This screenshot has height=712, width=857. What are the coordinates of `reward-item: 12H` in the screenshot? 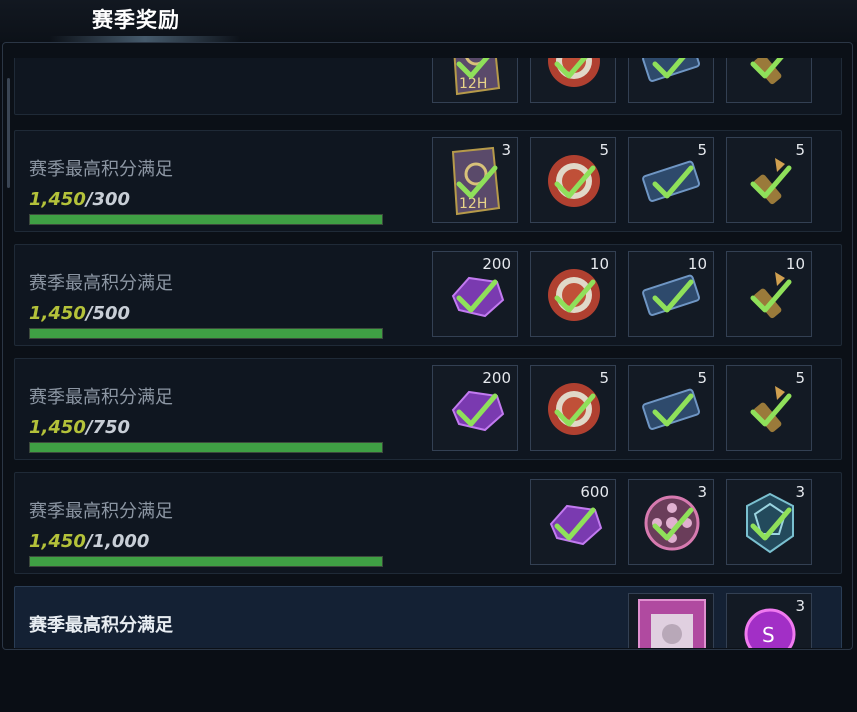 It's located at (475, 80).